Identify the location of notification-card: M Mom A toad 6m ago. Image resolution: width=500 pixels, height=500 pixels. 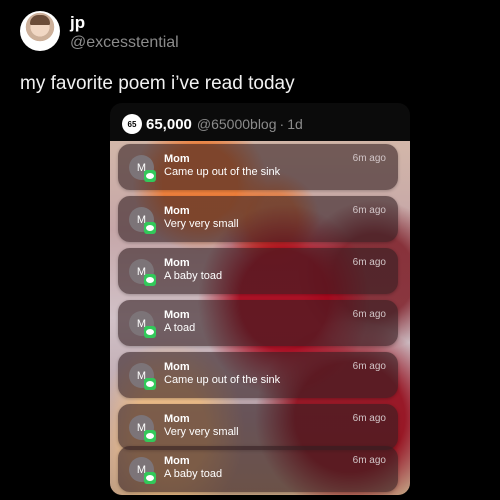
(258, 323).